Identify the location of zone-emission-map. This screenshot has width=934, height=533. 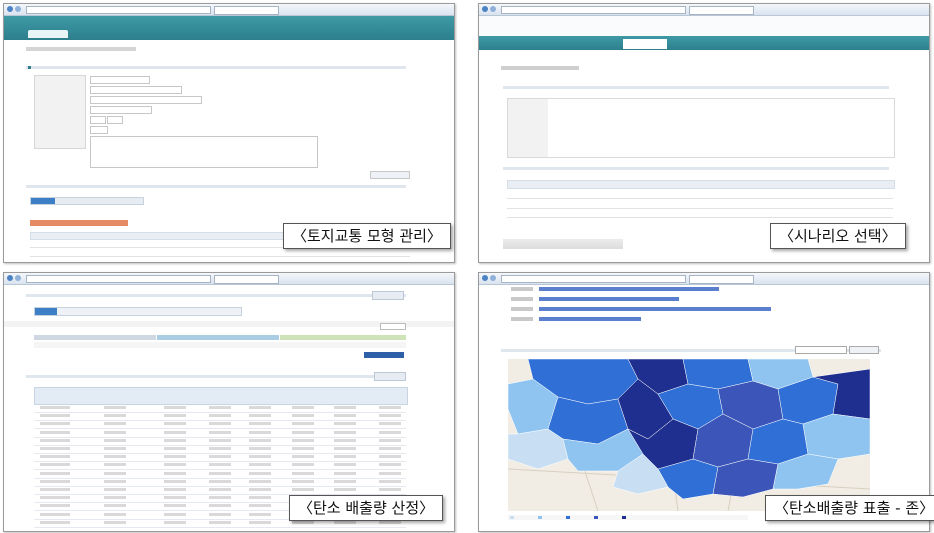
(689, 435).